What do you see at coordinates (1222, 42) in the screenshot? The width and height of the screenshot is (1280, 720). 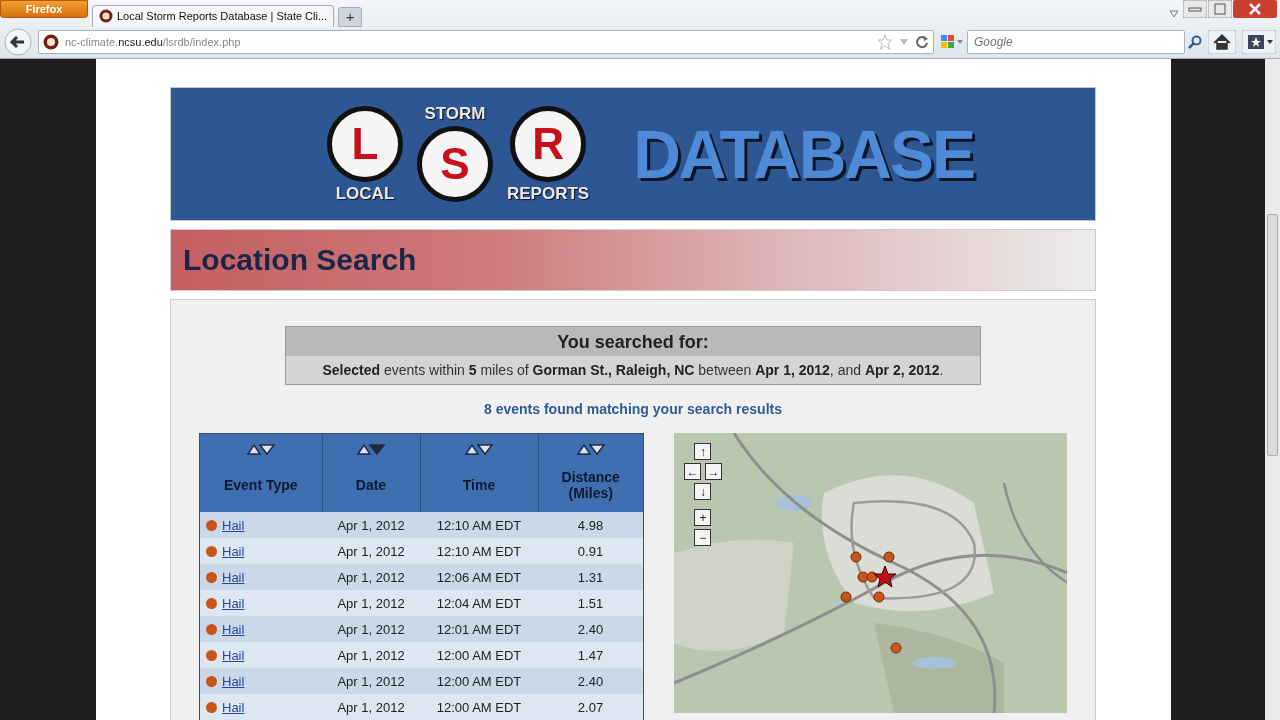 I see `home-icon` at bounding box center [1222, 42].